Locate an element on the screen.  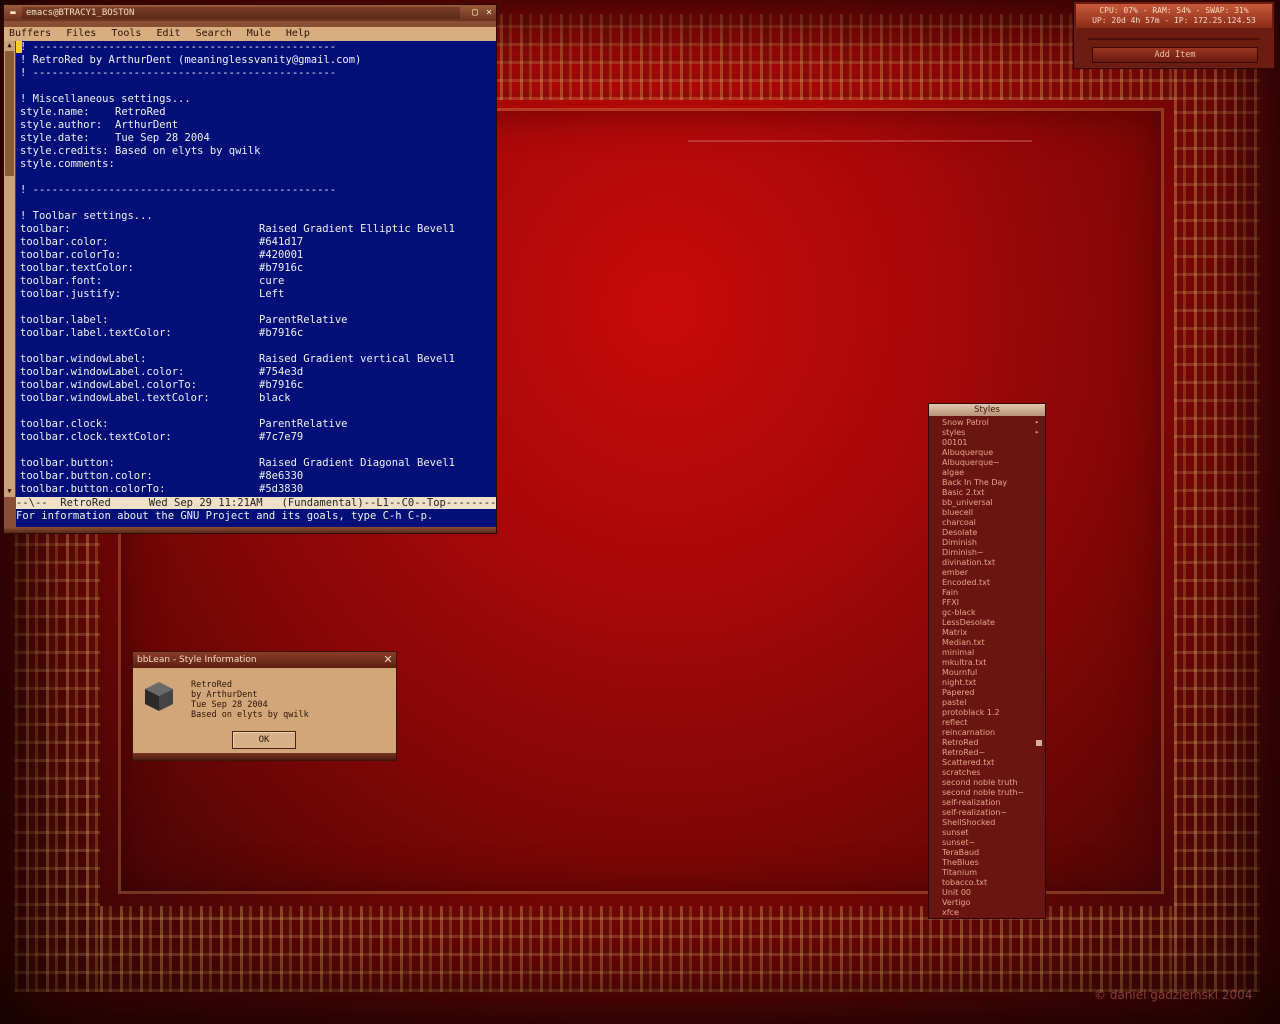
buffer-line: toolbar.button.color: #8e6330 is located at coordinates (161, 476).